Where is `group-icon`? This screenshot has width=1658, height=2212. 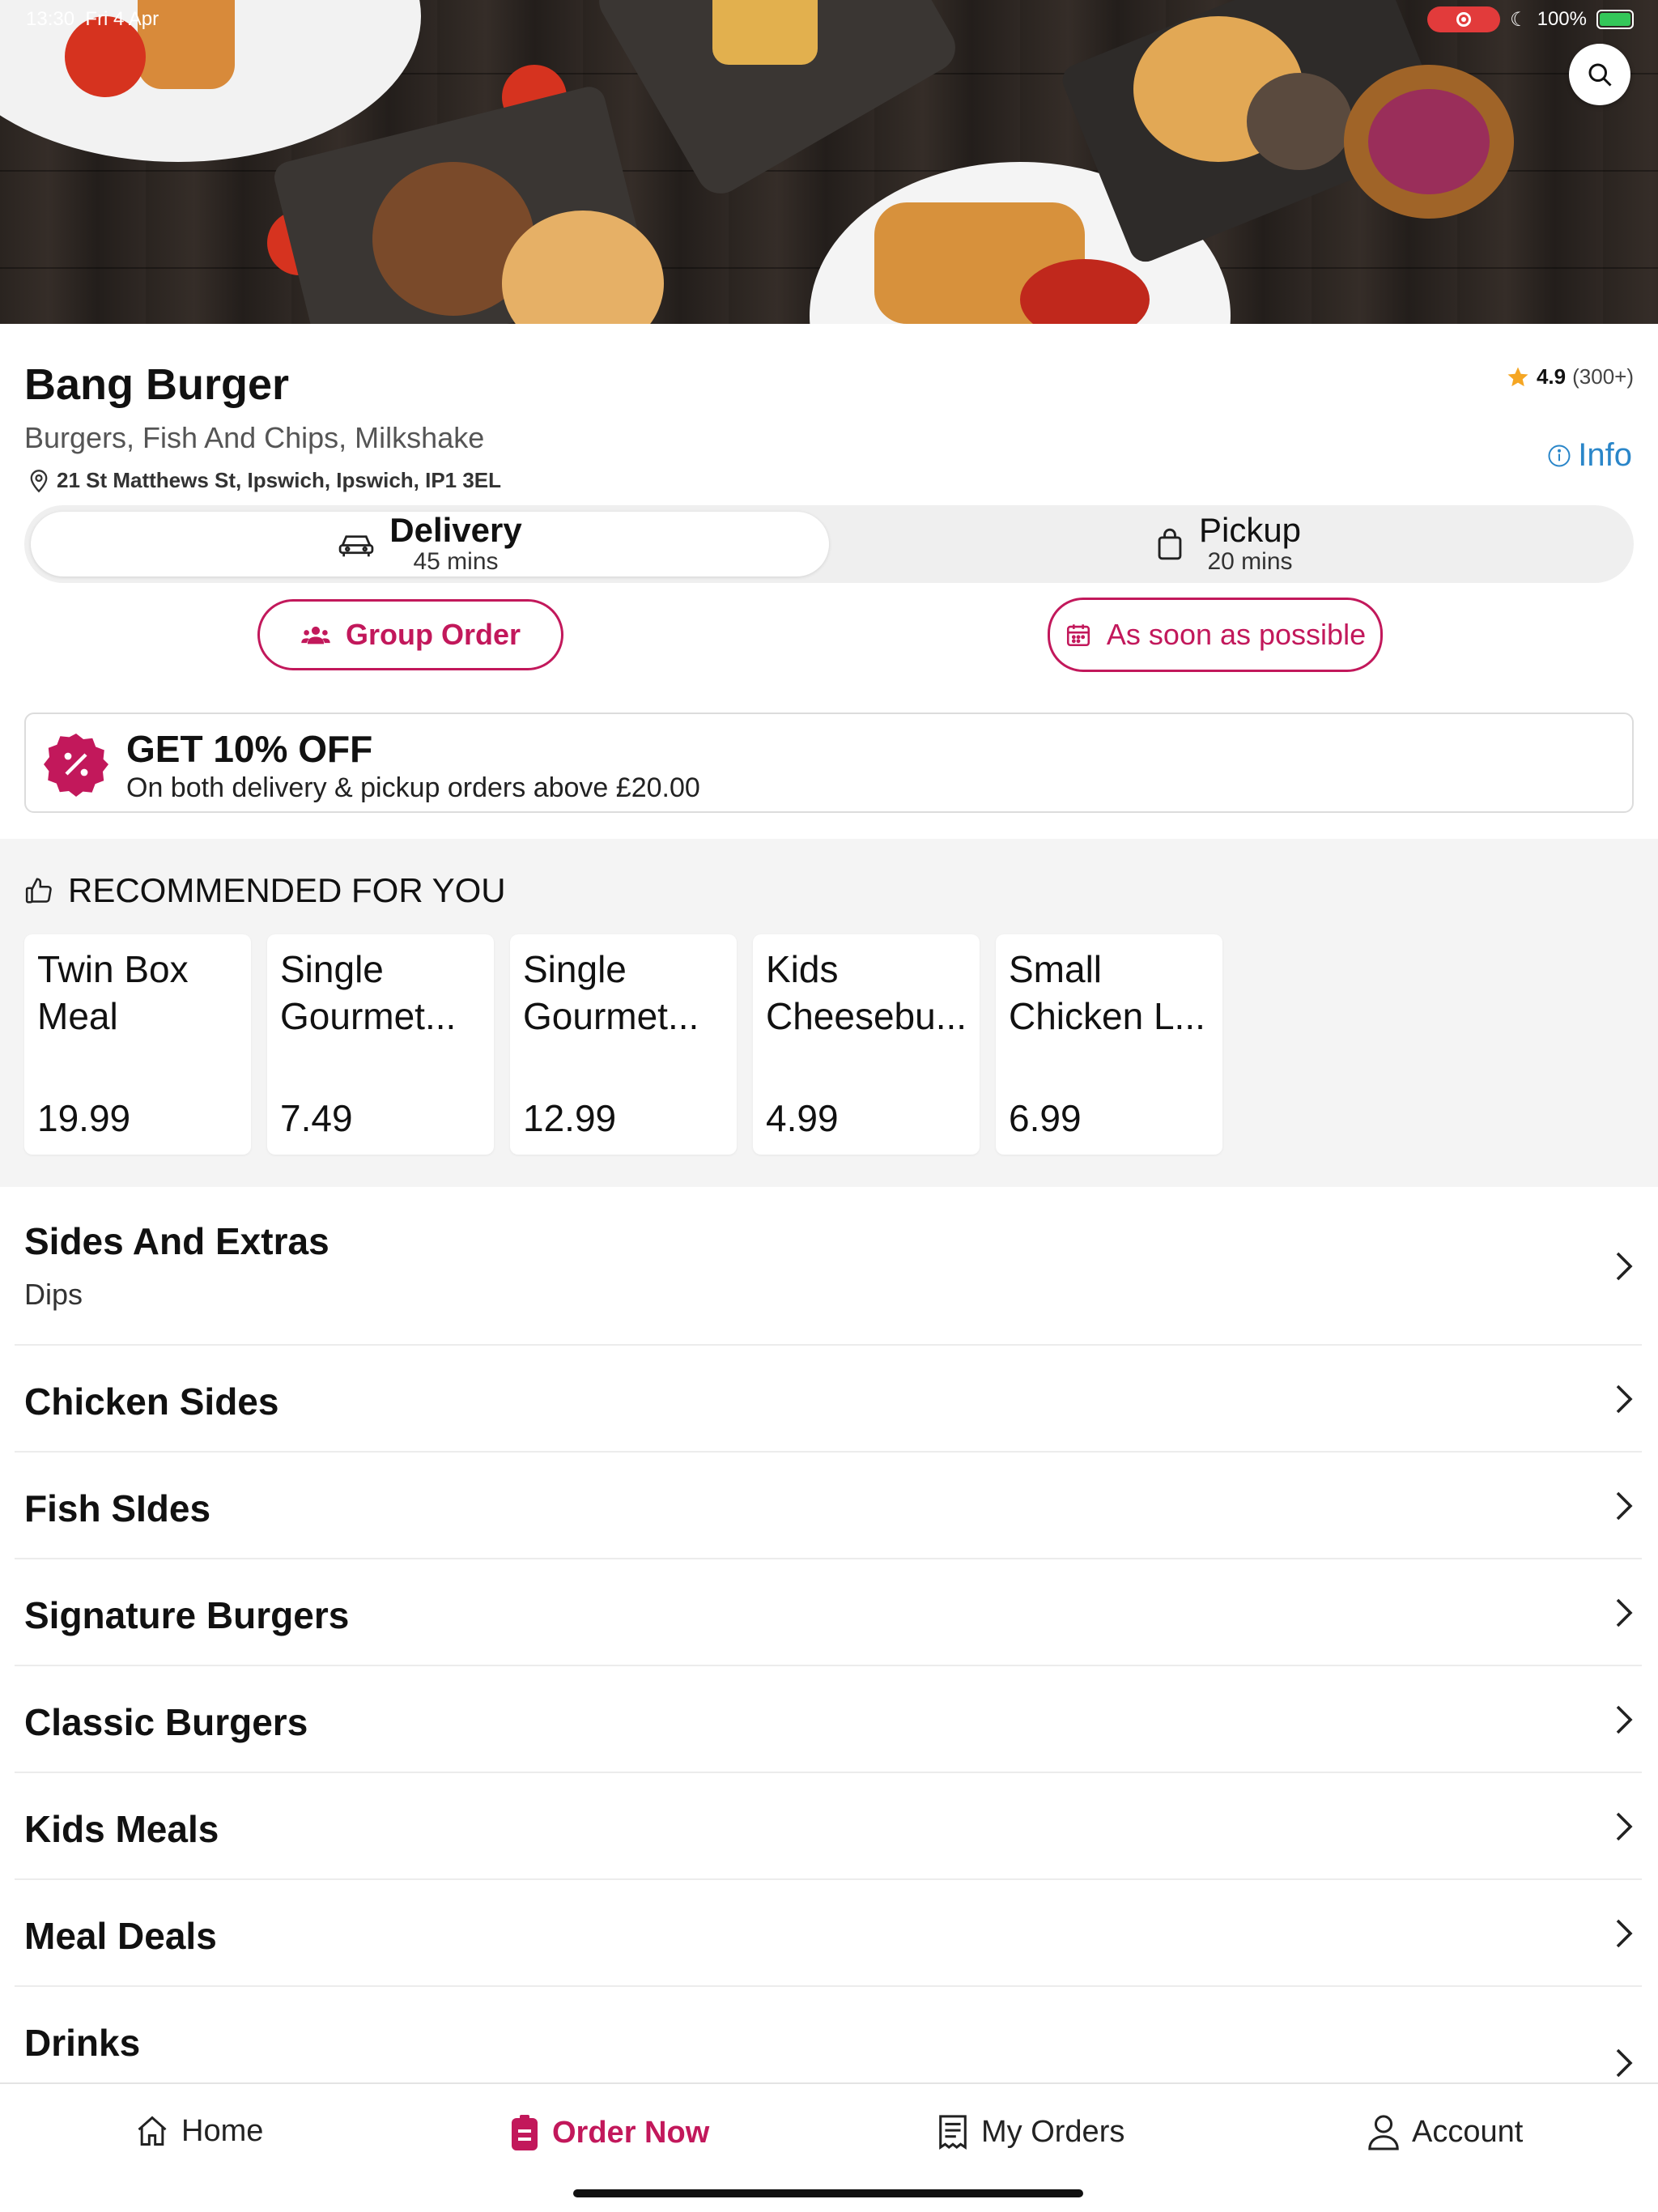
group-icon is located at coordinates (315, 635).